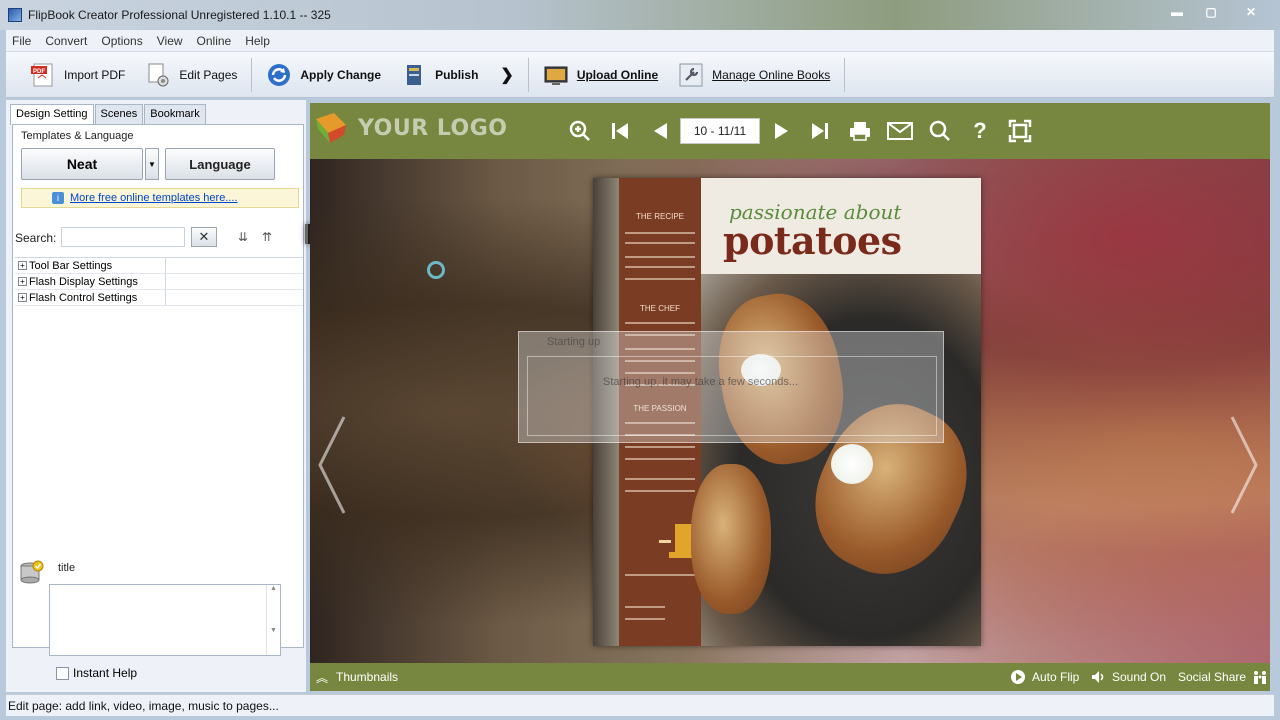 The height and width of the screenshot is (720, 1280). What do you see at coordinates (165, 620) in the screenshot?
I see `property-description-box: ▲ ▼` at bounding box center [165, 620].